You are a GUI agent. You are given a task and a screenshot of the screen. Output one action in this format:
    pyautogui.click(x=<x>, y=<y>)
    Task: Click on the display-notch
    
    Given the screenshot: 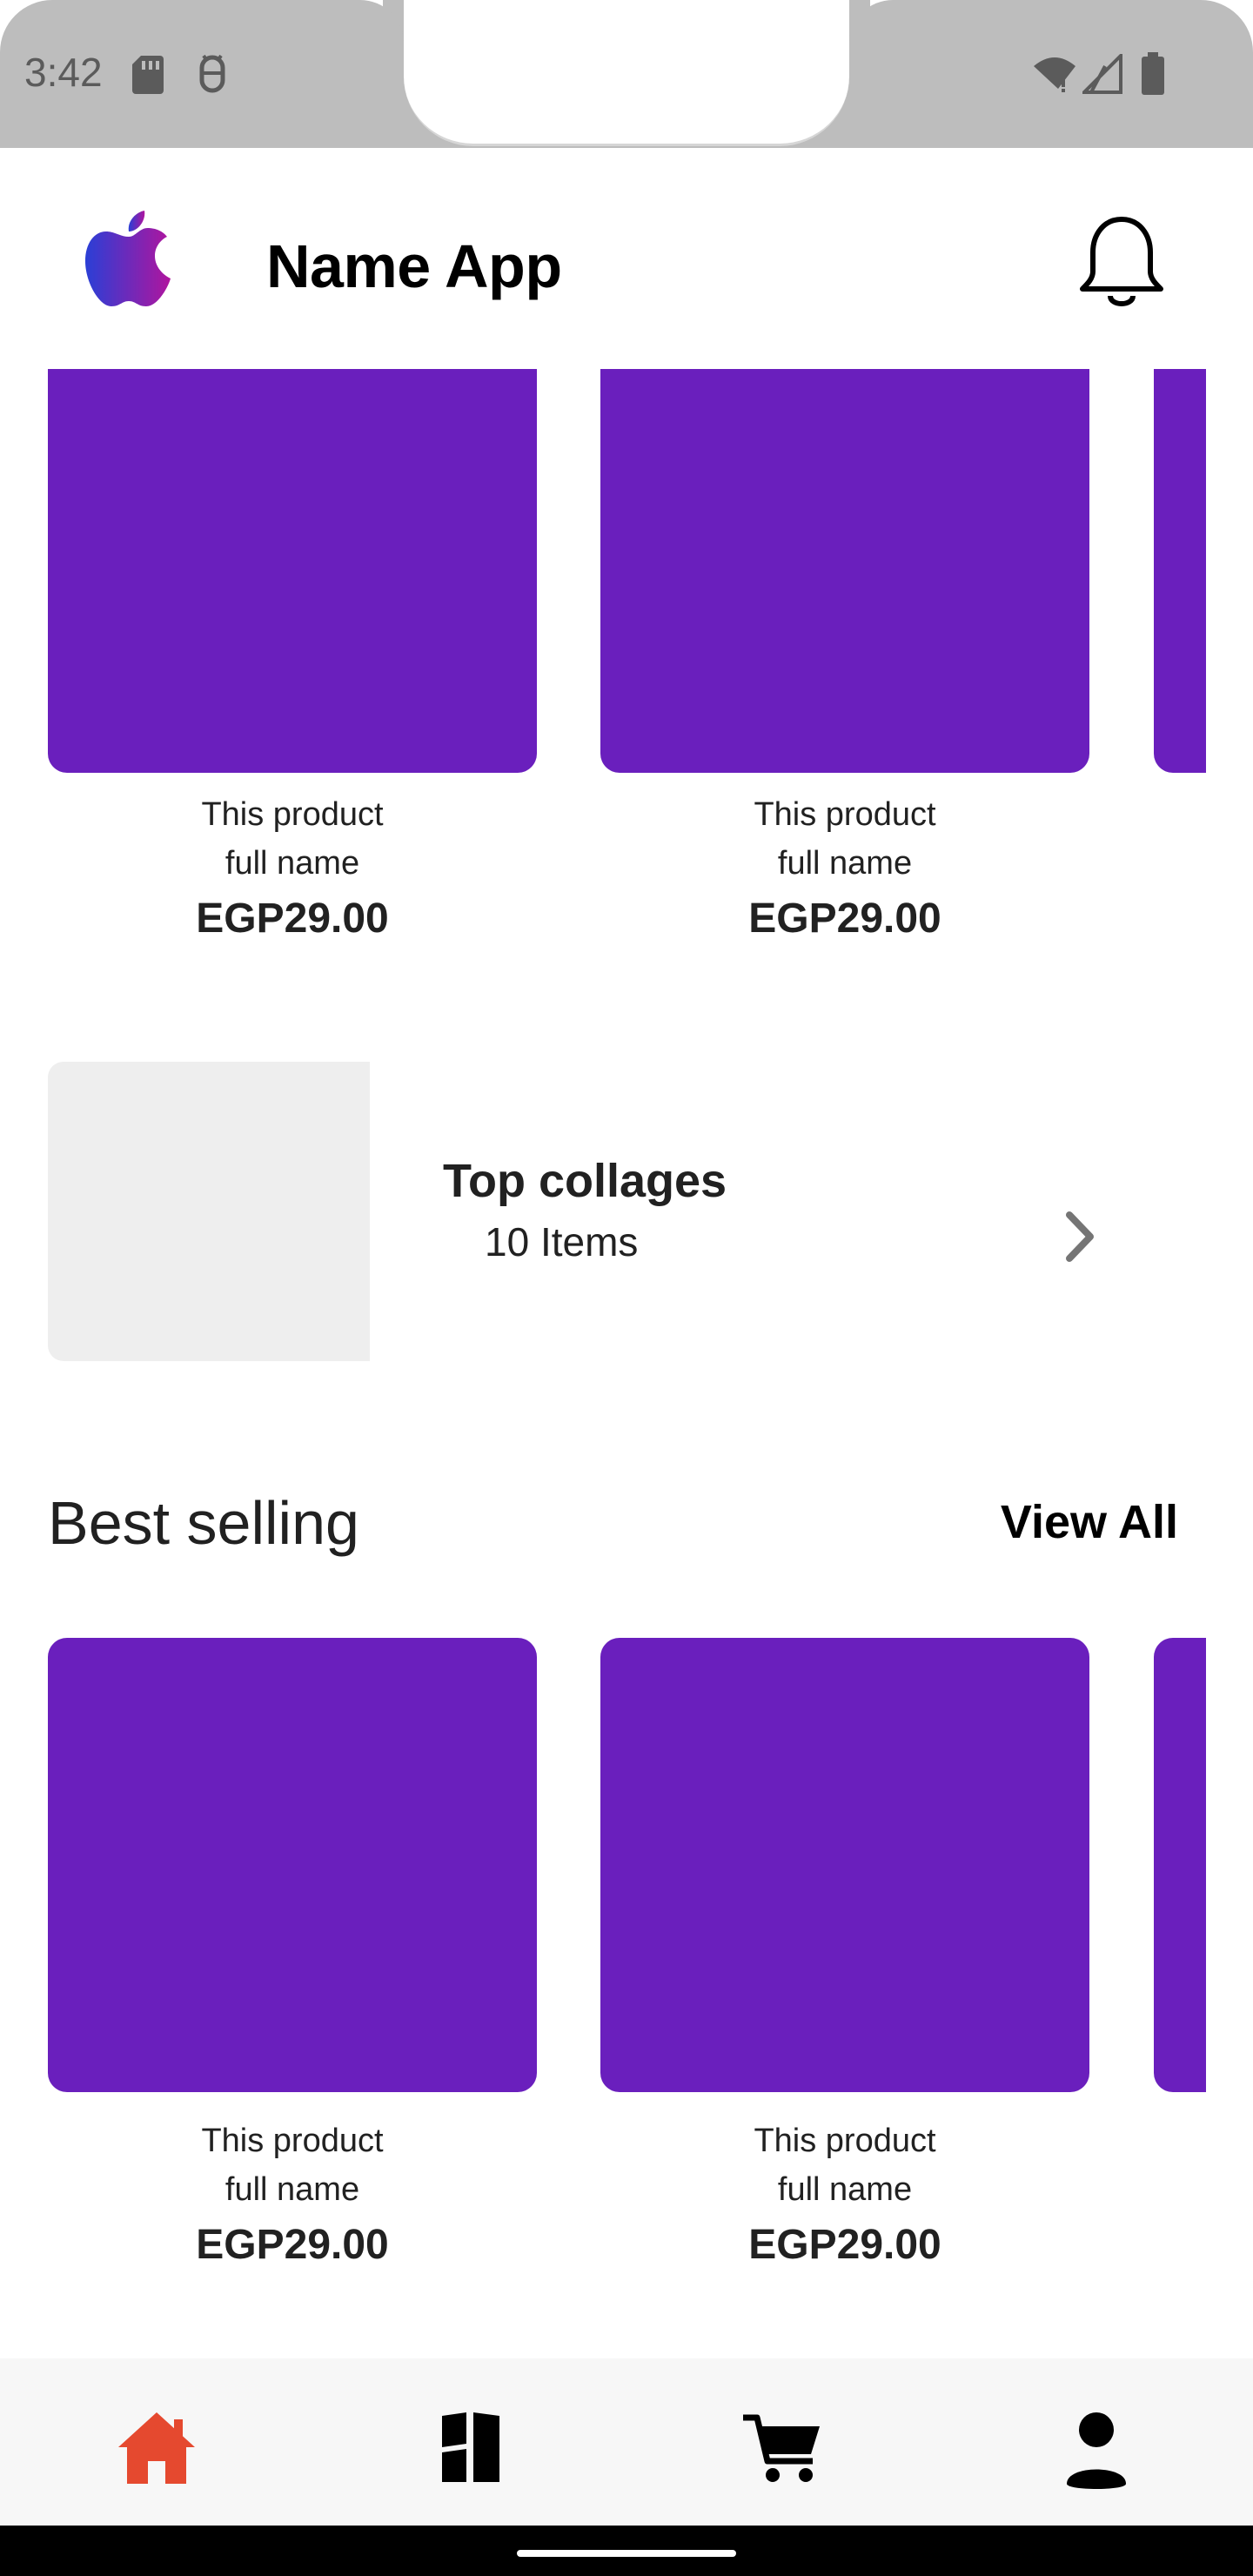 What is the action you would take?
    pyautogui.click(x=626, y=73)
    